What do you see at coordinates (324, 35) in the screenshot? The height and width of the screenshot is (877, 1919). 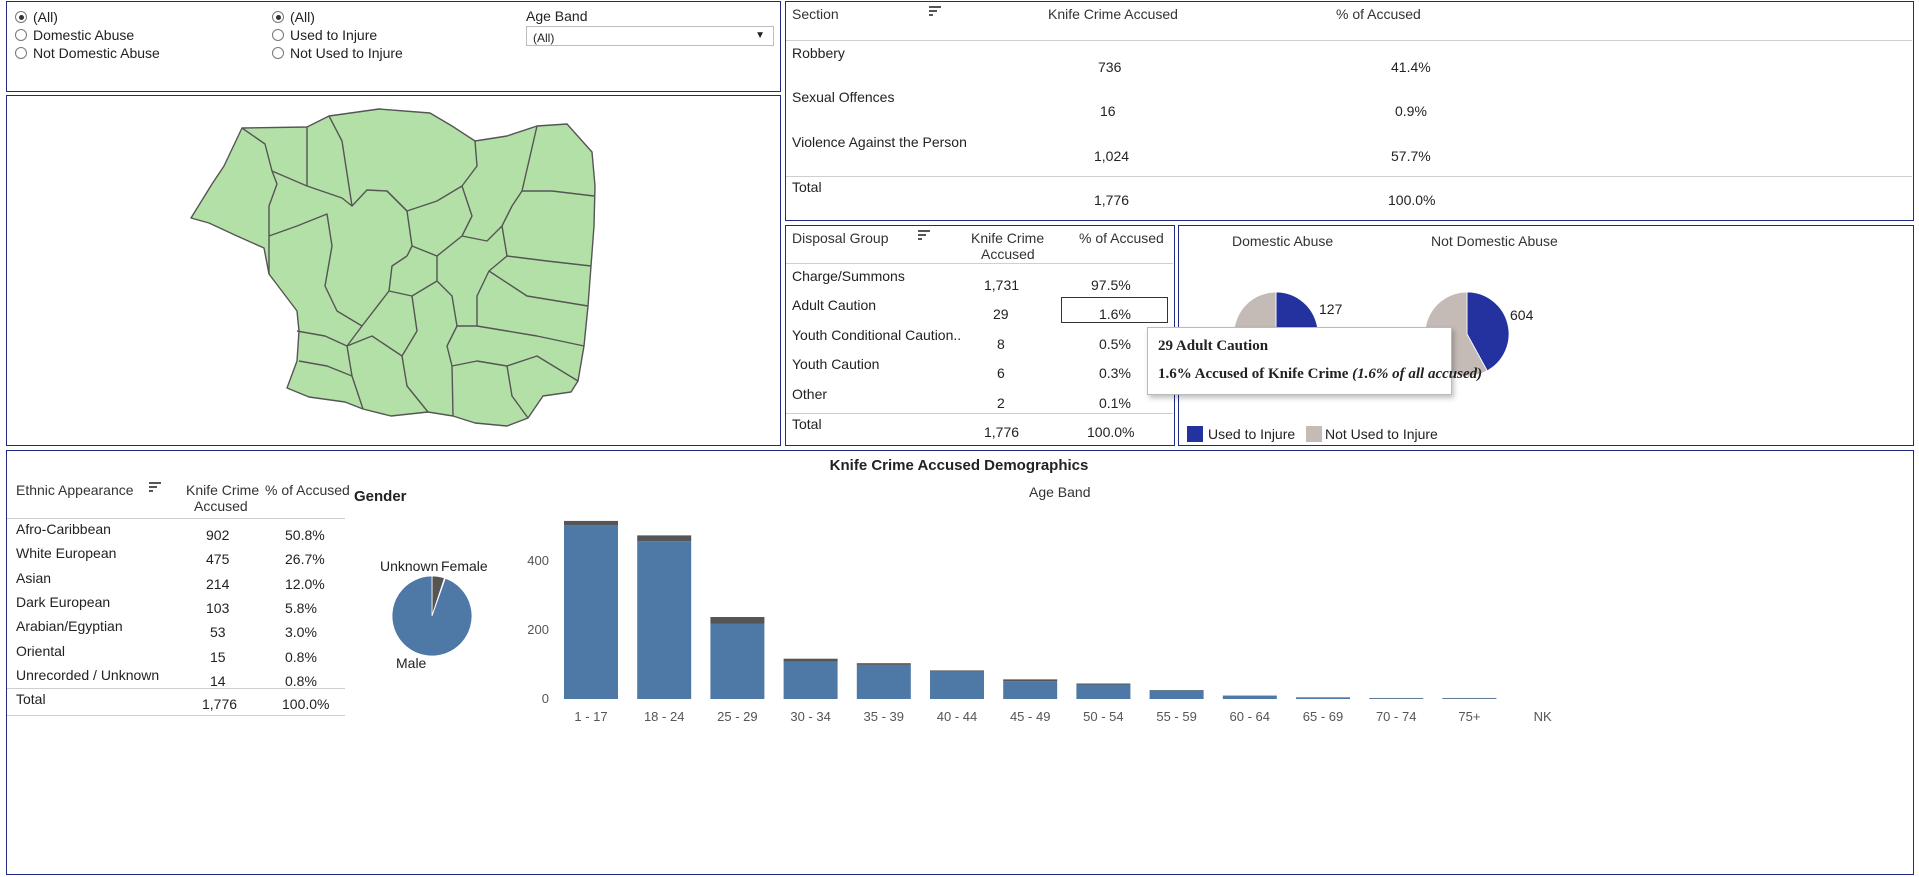 I see `radio-used-to-injure: Used to Injure` at bounding box center [324, 35].